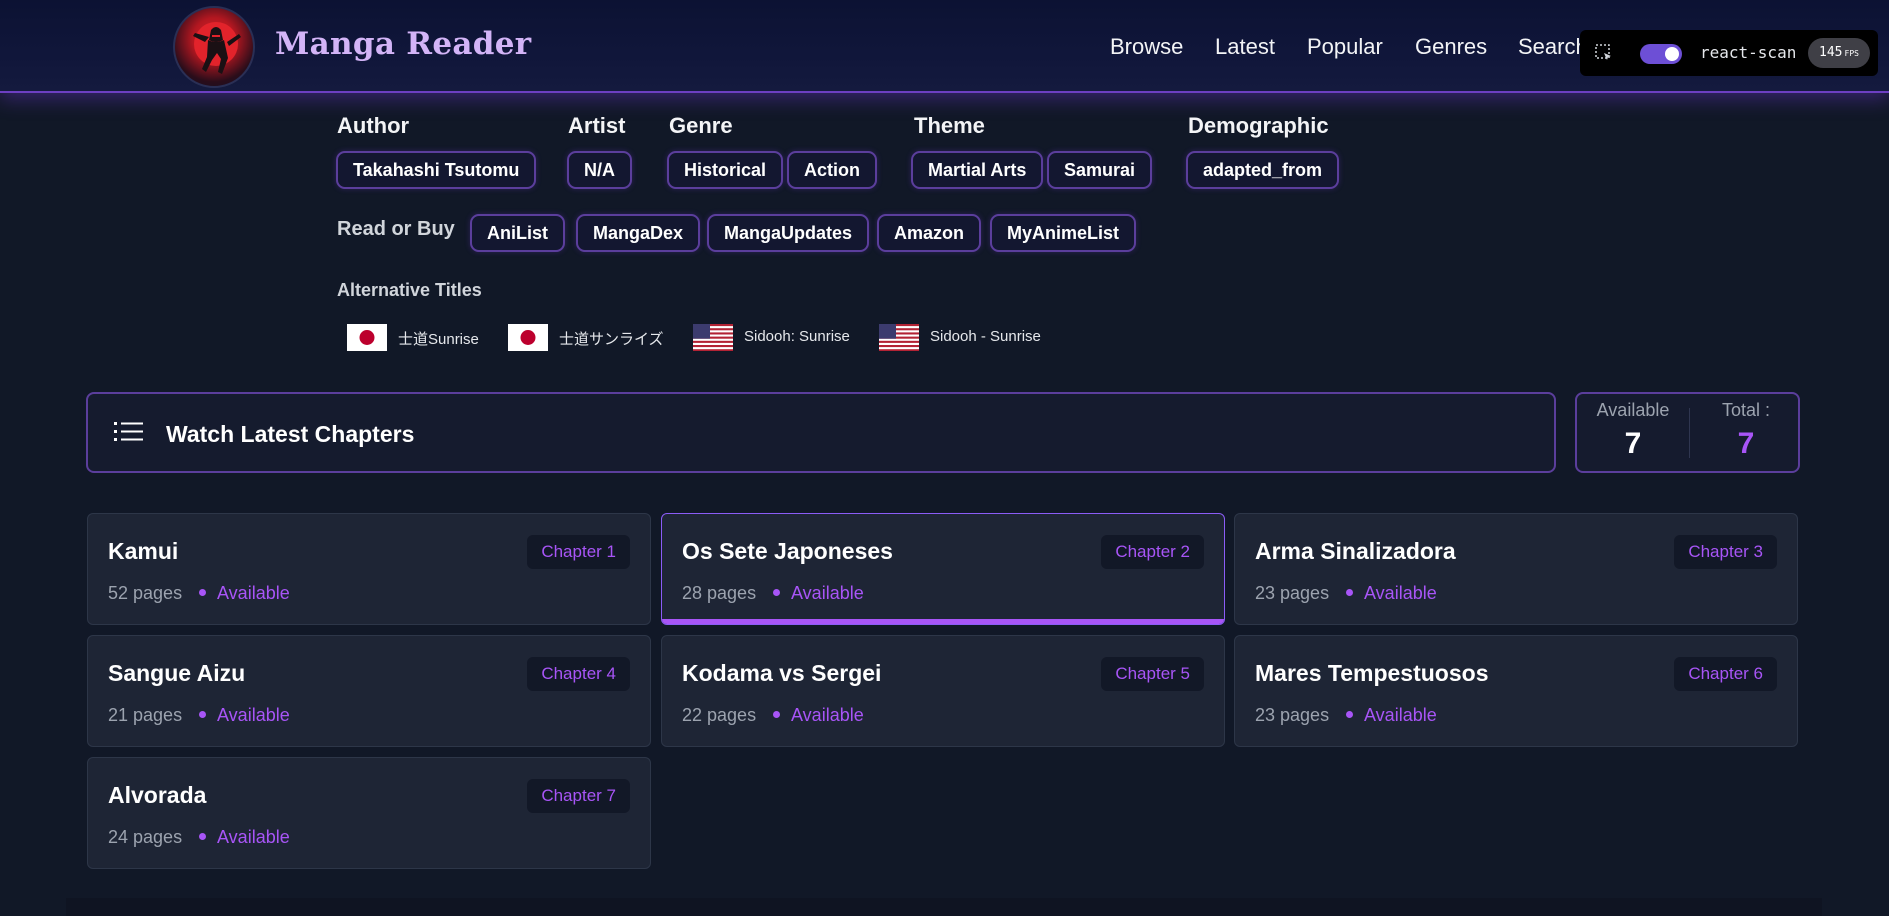 This screenshot has height=916, width=1889. What do you see at coordinates (1604, 53) in the screenshot?
I see `inspect-select-icon` at bounding box center [1604, 53].